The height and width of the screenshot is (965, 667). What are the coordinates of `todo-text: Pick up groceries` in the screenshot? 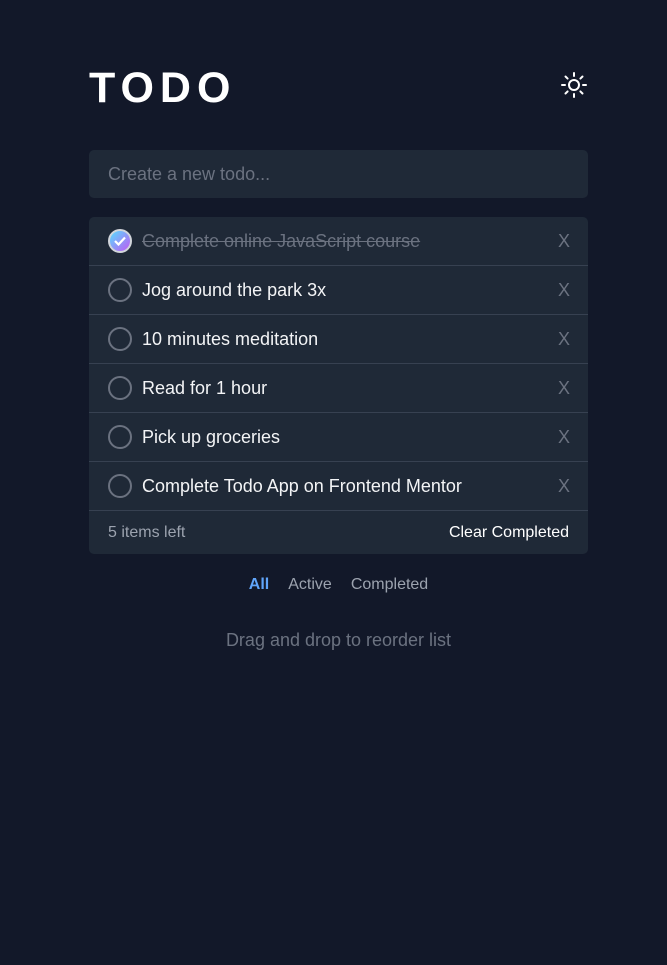 It's located at (211, 436).